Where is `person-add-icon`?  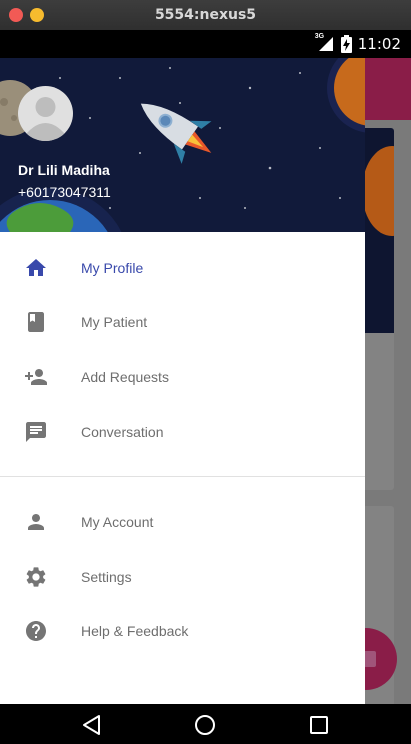 person-add-icon is located at coordinates (36, 377).